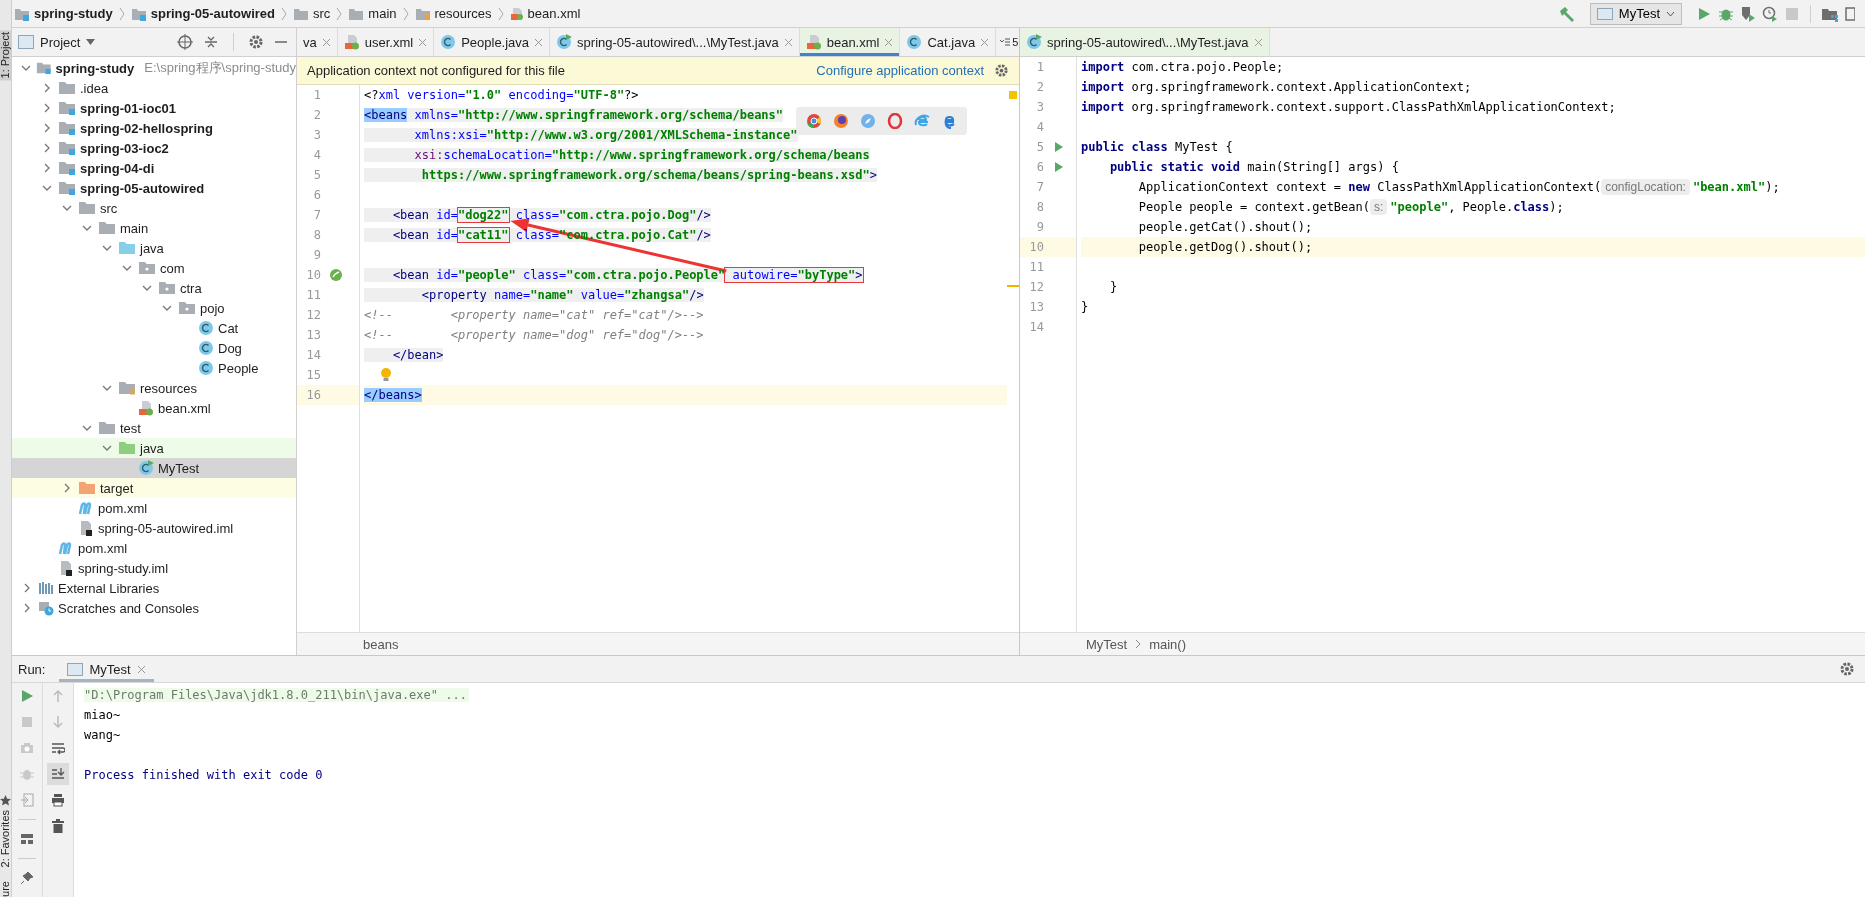 The width and height of the screenshot is (1865, 897). Describe the element at coordinates (27, 839) in the screenshot. I see `layout-icon` at that location.